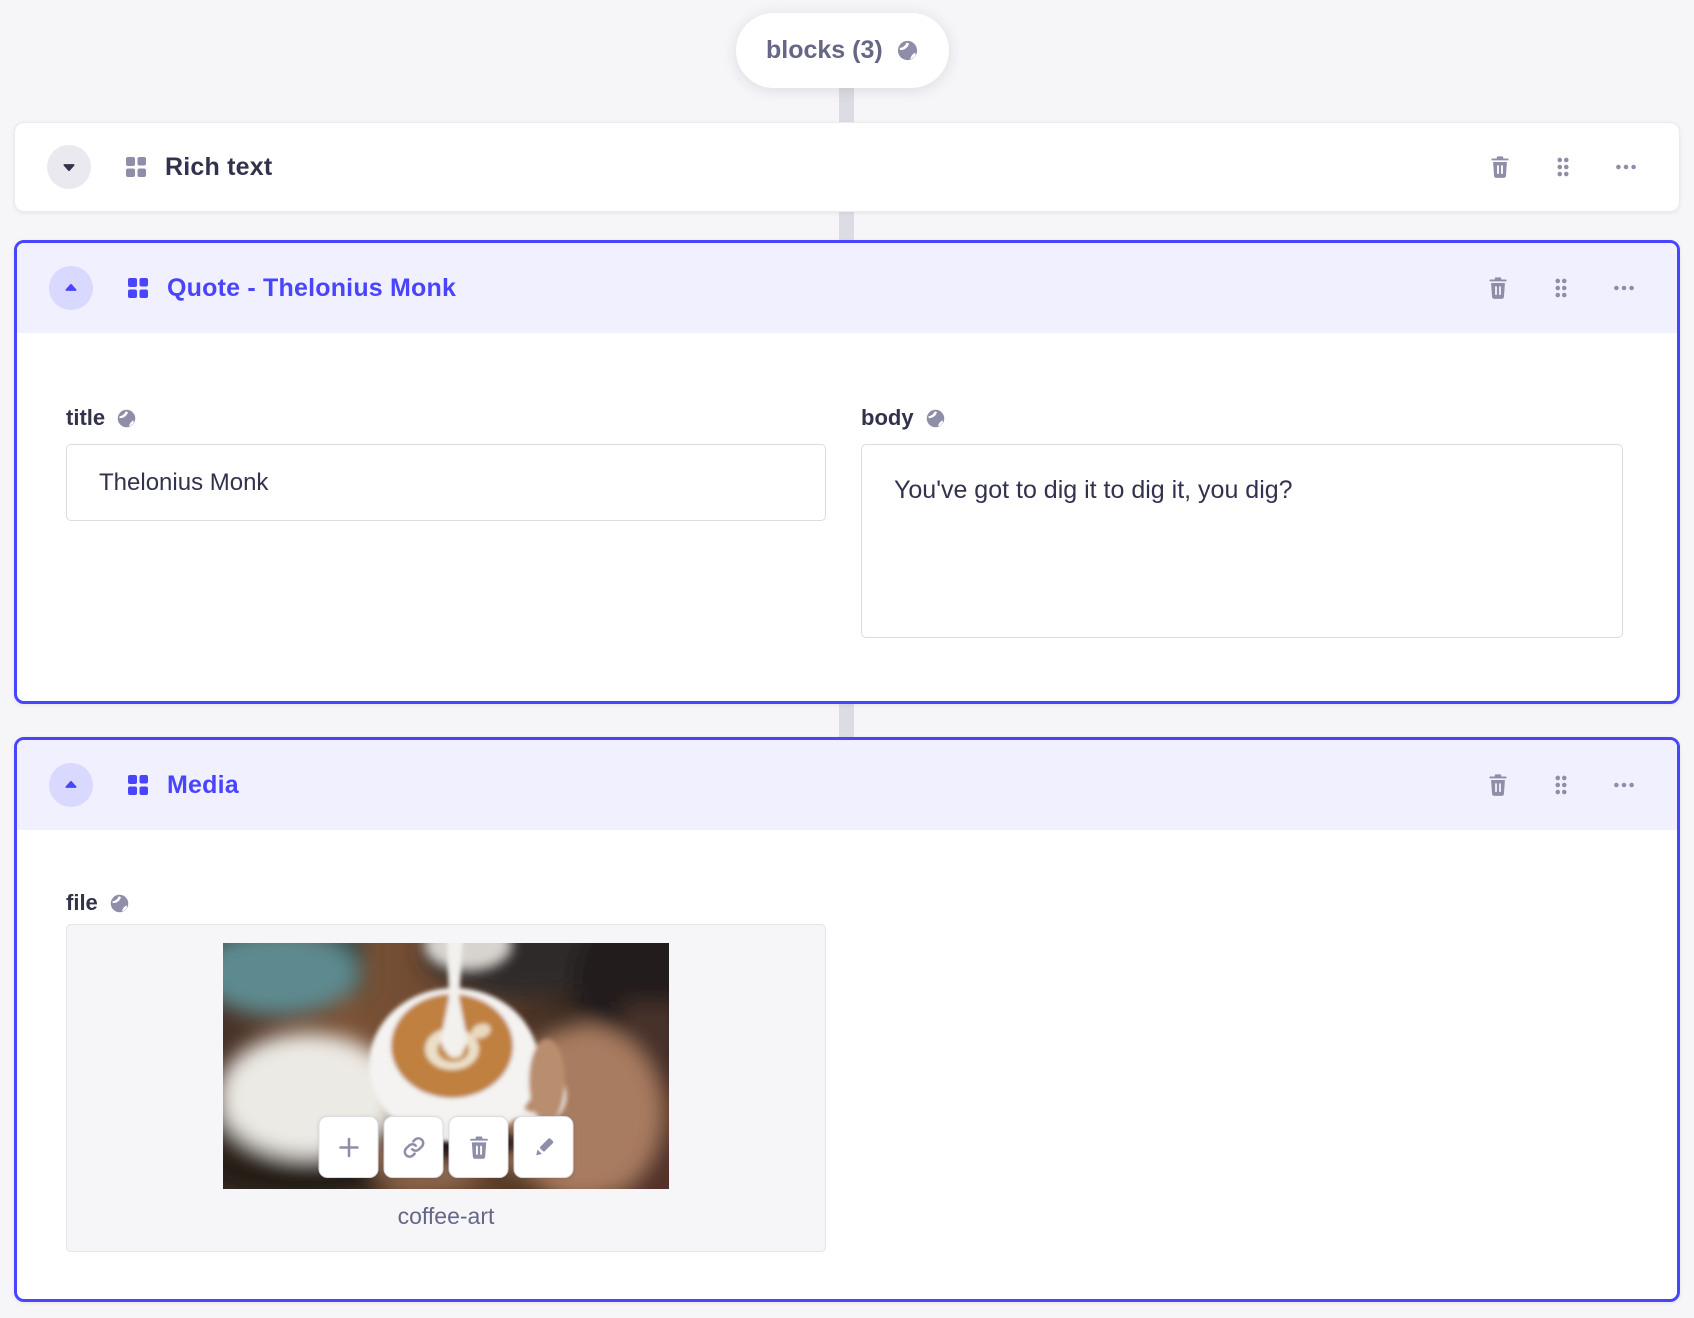 This screenshot has width=1694, height=1318. Describe the element at coordinates (446, 1066) in the screenshot. I see `media-thumbnail` at that location.